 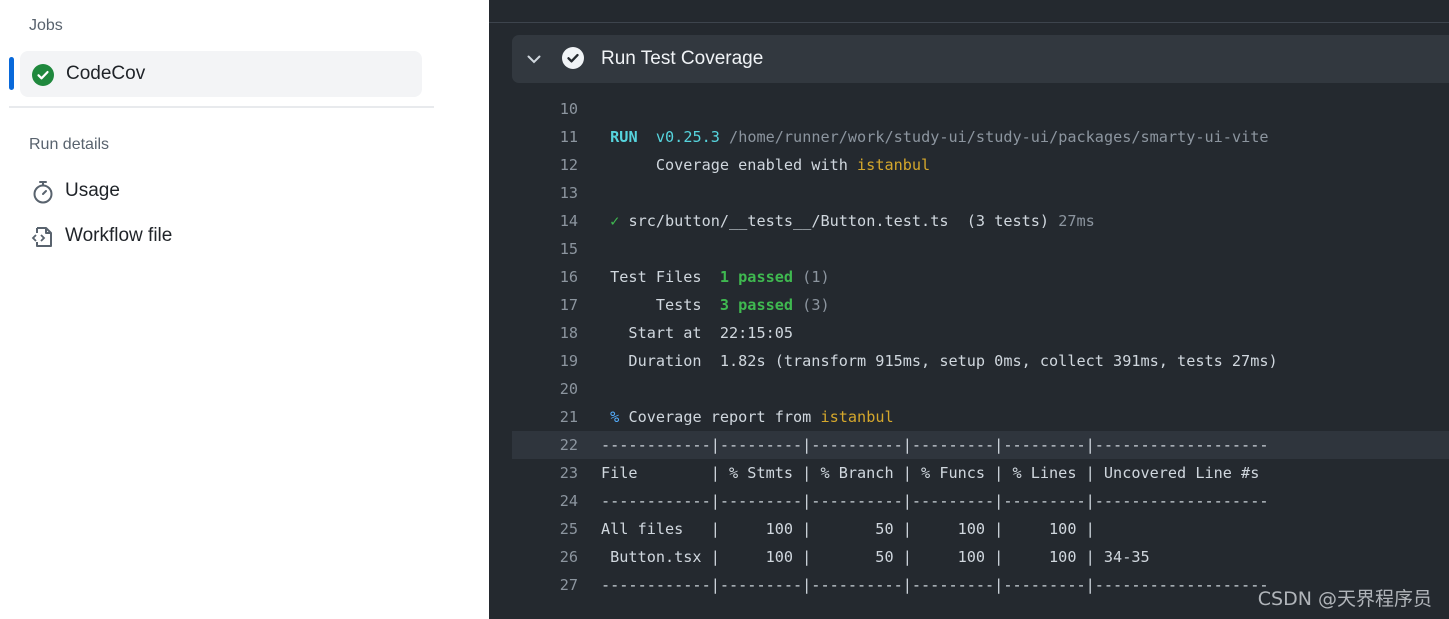 I want to click on log-line: 21 % Coverage report from istanbul, so click(x=980, y=417).